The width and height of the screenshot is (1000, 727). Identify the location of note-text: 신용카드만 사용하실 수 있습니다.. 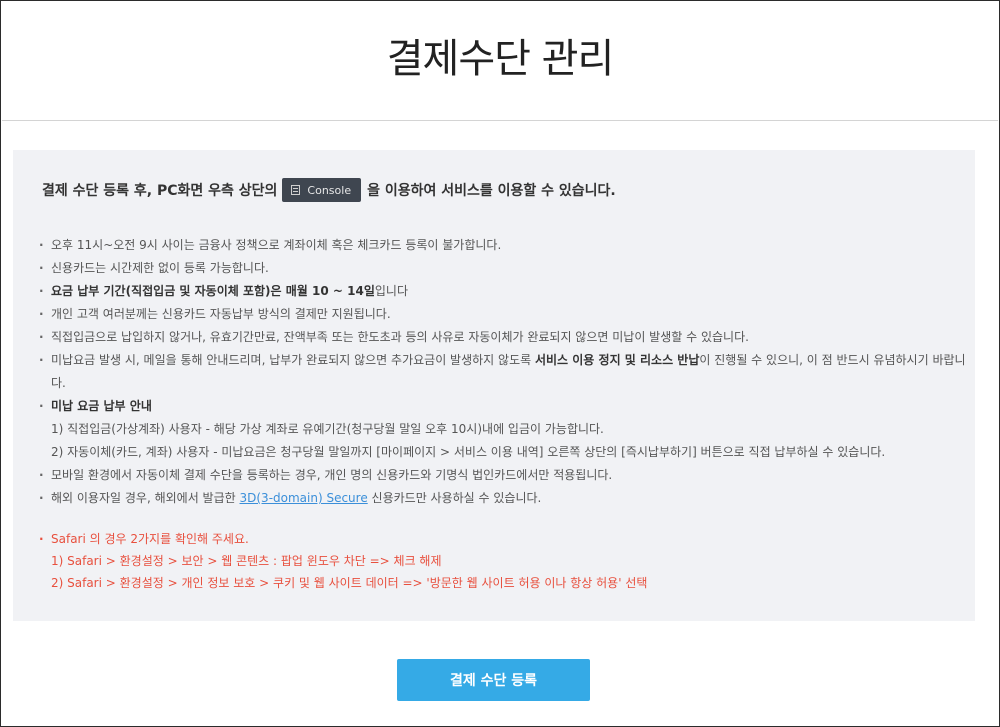
(454, 498).